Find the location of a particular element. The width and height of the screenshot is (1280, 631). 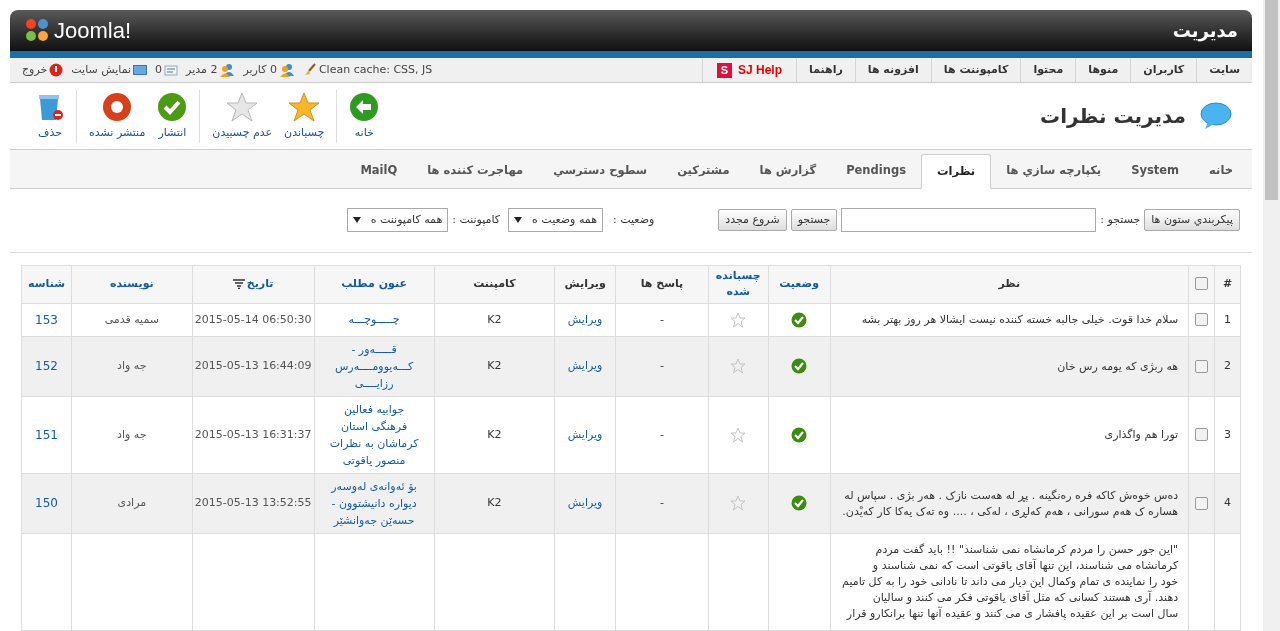

row-number: 2 is located at coordinates (1228, 366).